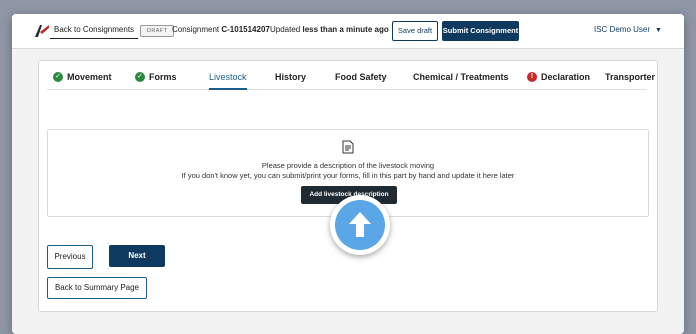  What do you see at coordinates (286, 29) in the screenshot?
I see `updated-prefix: Updated` at bounding box center [286, 29].